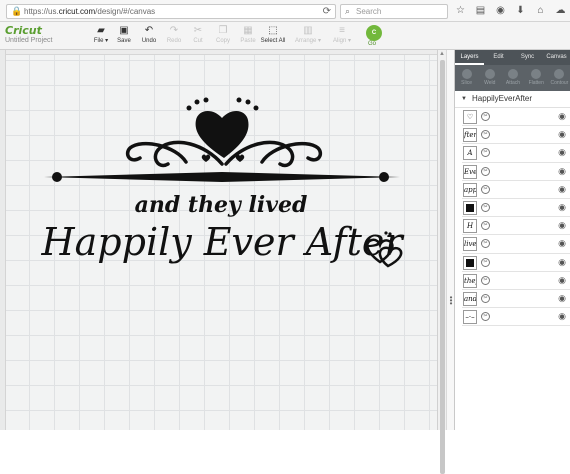  I want to click on canvas-scrollbar: ▲, so click(441, 262).